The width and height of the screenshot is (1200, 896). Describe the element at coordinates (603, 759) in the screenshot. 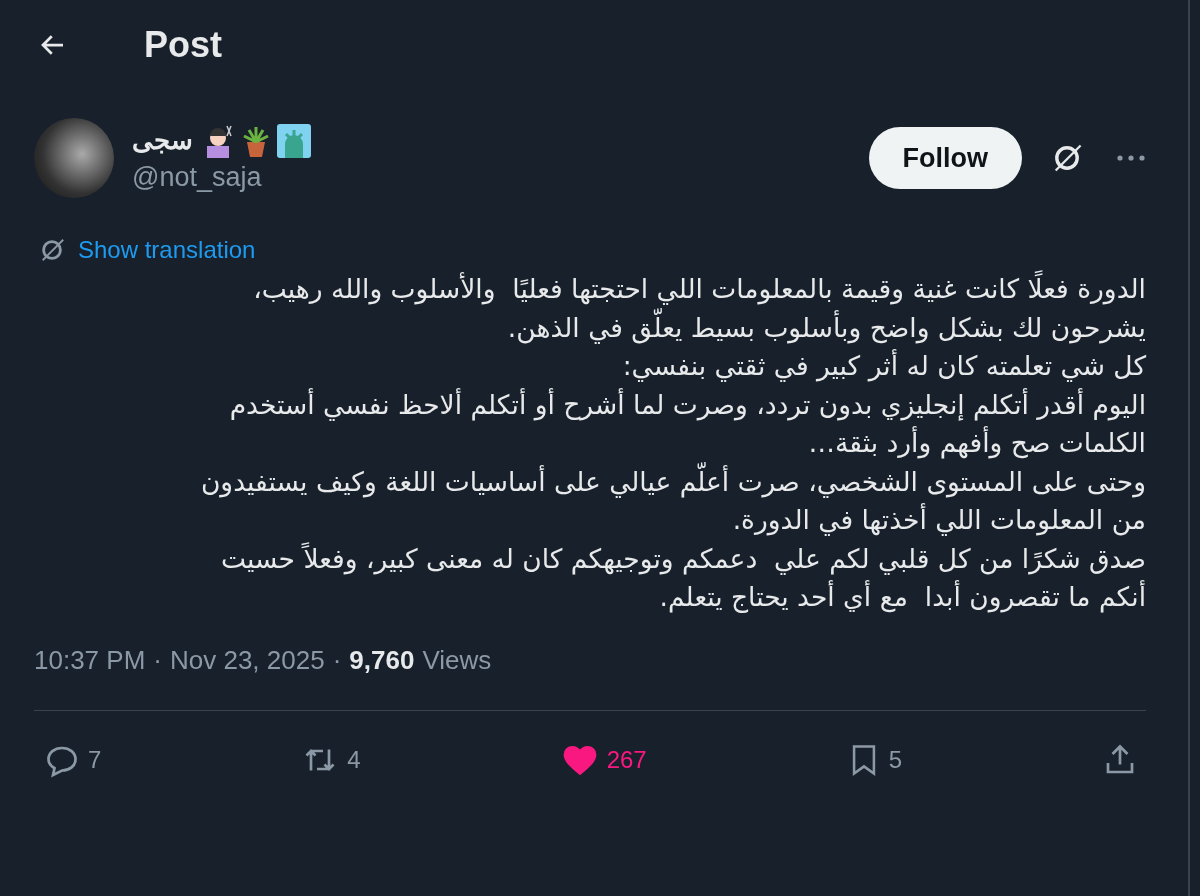

I see `like-action: 267` at that location.